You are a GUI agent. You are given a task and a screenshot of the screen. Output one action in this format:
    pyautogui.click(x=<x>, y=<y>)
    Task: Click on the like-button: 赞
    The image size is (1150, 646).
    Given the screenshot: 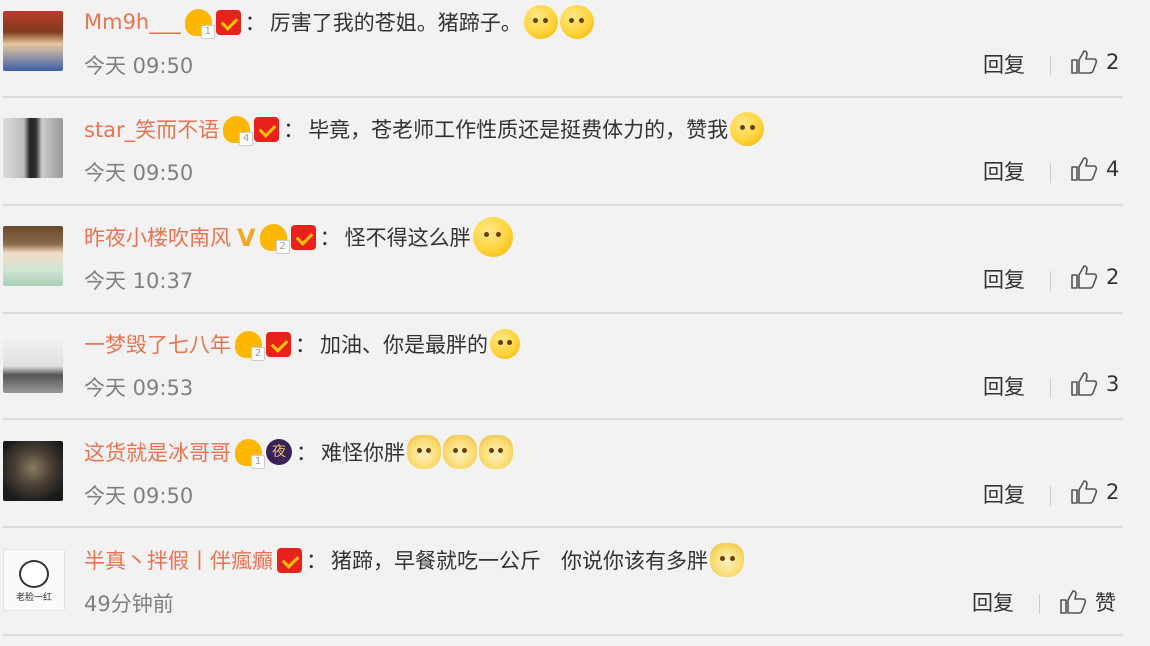 What is the action you would take?
    pyautogui.click(x=1087, y=602)
    